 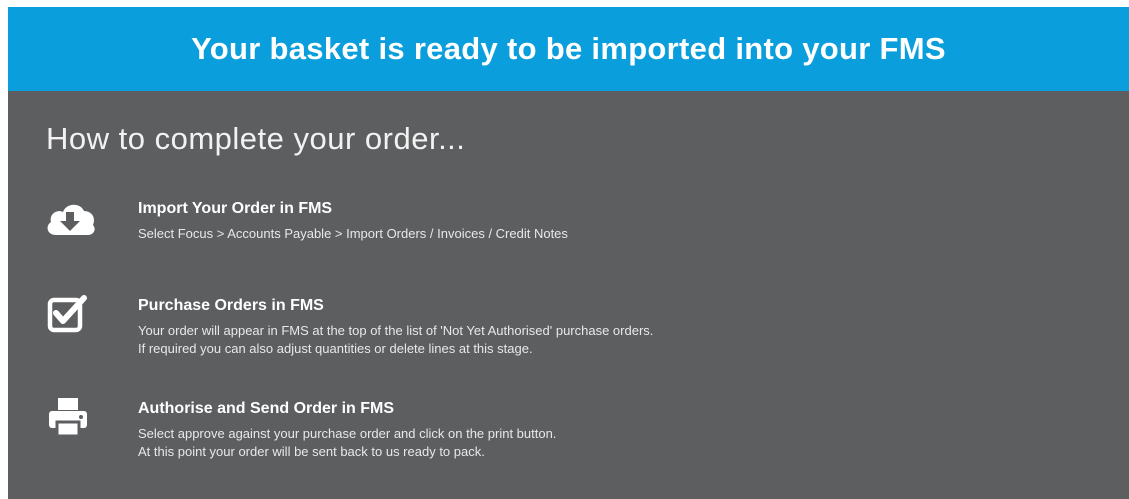 What do you see at coordinates (70, 418) in the screenshot?
I see `printer-icon` at bounding box center [70, 418].